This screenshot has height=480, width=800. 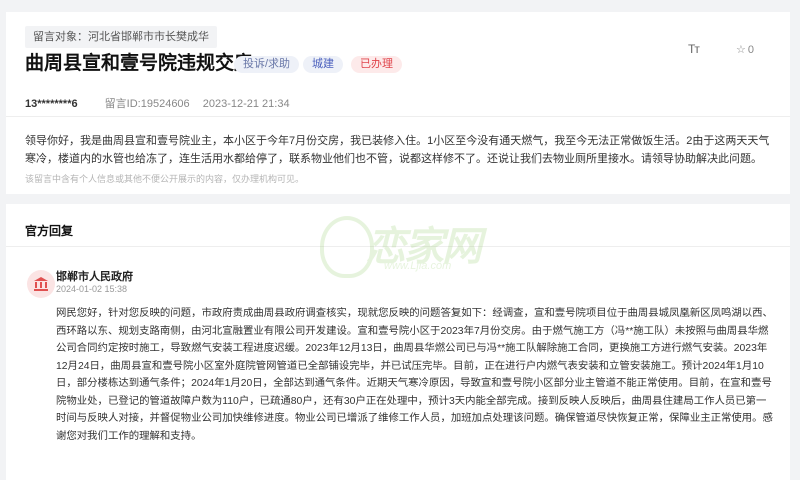 What do you see at coordinates (246, 104) in the screenshot?
I see `message-timestamp: 2023-12-21 21:34` at bounding box center [246, 104].